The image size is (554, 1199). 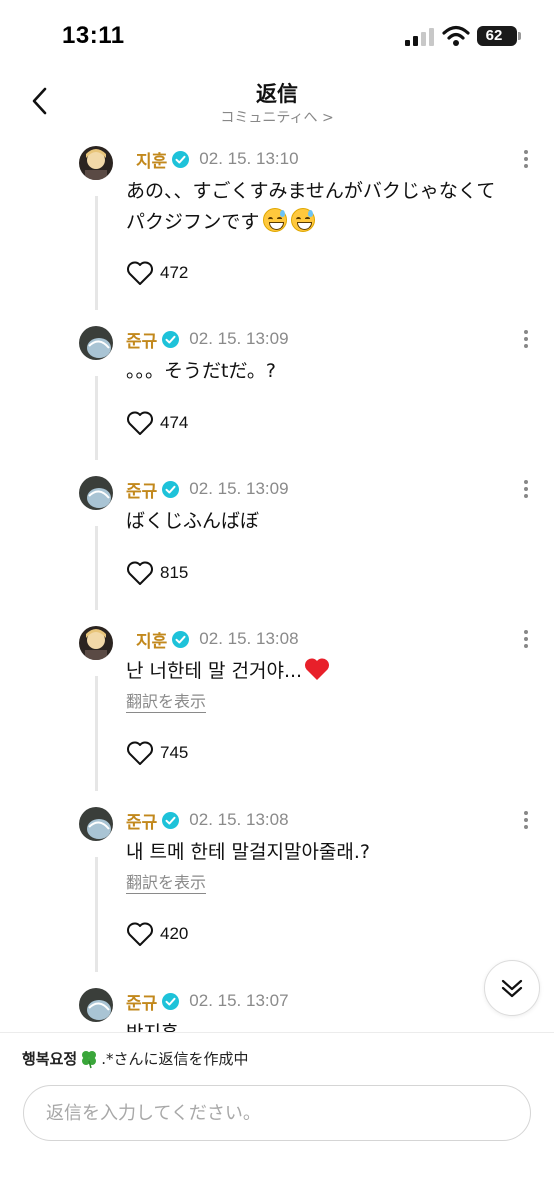 What do you see at coordinates (331, 207) in the screenshot?
I see `comment-text: あの、、すごくすみませんがバクじゃなくて パクジフンです` at bounding box center [331, 207].